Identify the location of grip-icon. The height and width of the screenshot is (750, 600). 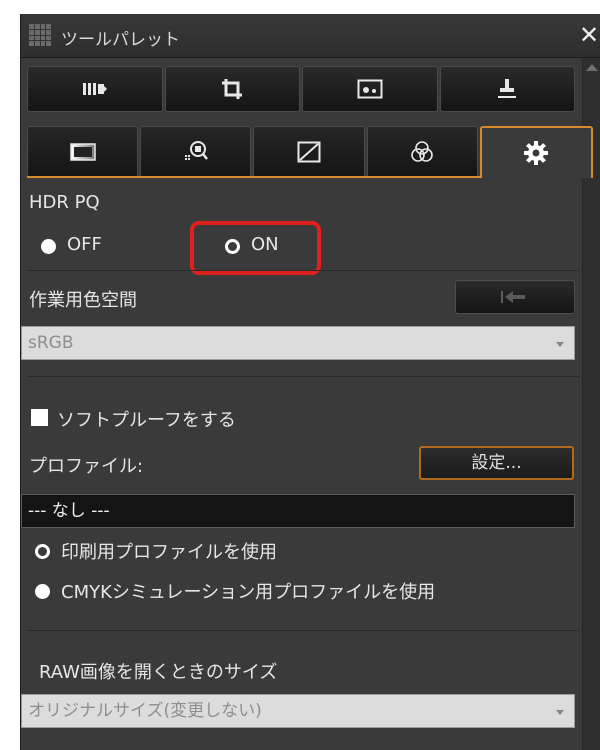
(40, 35).